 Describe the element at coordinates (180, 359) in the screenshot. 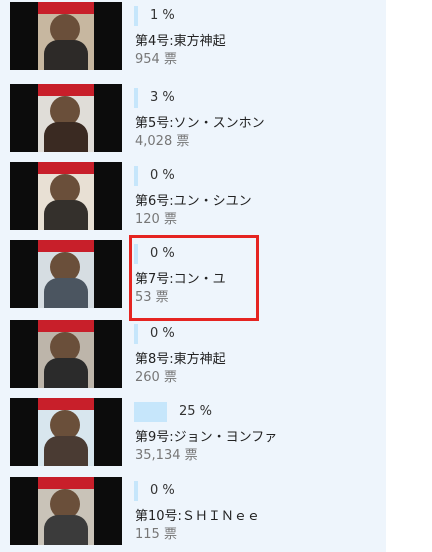

I see `issue-title: 第8号:東方神起` at that location.